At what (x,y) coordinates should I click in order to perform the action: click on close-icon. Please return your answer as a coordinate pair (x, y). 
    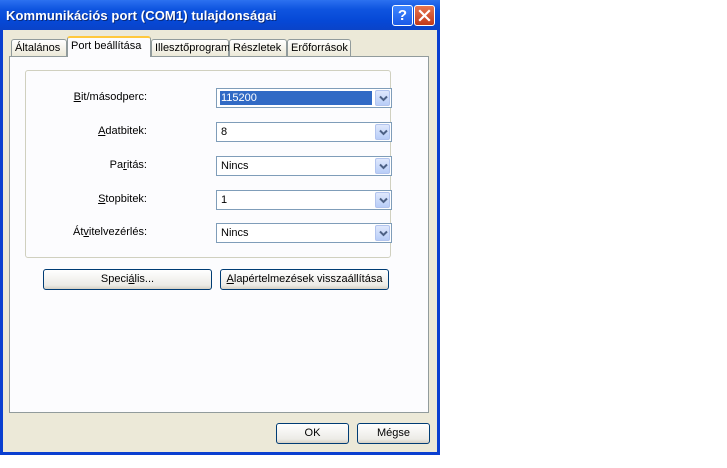
    Looking at the image, I should click on (424, 15).